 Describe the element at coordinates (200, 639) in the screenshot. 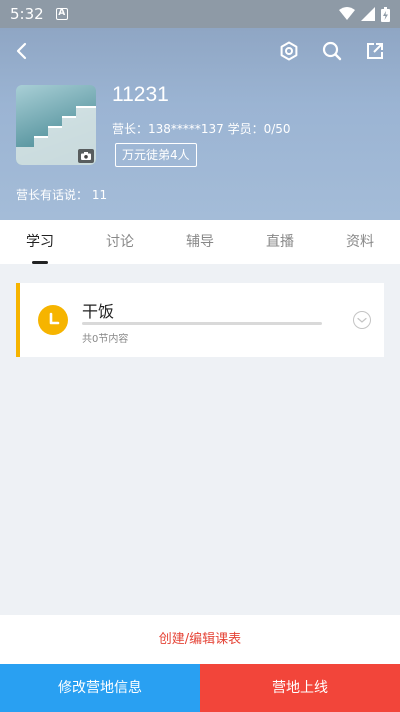

I see `create-edit-schedule-button: 创建/编辑课表` at that location.